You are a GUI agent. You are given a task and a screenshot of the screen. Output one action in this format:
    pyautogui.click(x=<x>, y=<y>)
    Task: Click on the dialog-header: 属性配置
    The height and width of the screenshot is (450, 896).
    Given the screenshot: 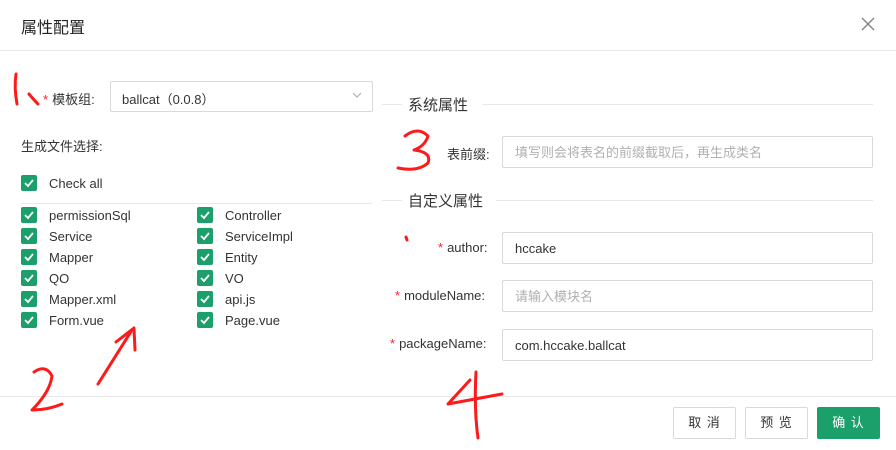 What is the action you would take?
    pyautogui.click(x=448, y=25)
    